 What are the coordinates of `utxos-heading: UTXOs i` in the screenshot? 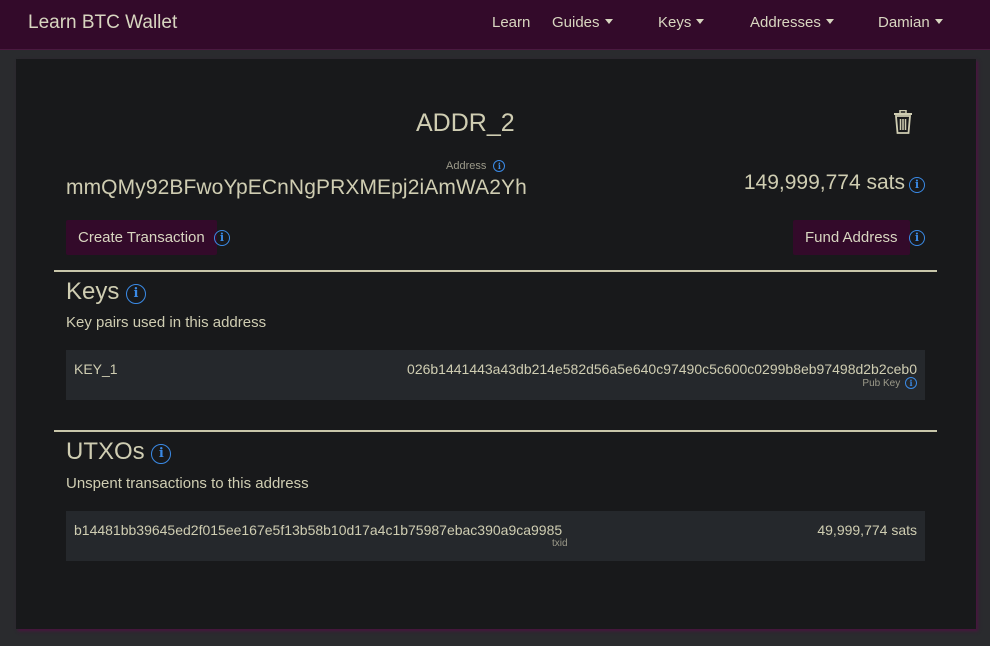 It's located at (119, 452).